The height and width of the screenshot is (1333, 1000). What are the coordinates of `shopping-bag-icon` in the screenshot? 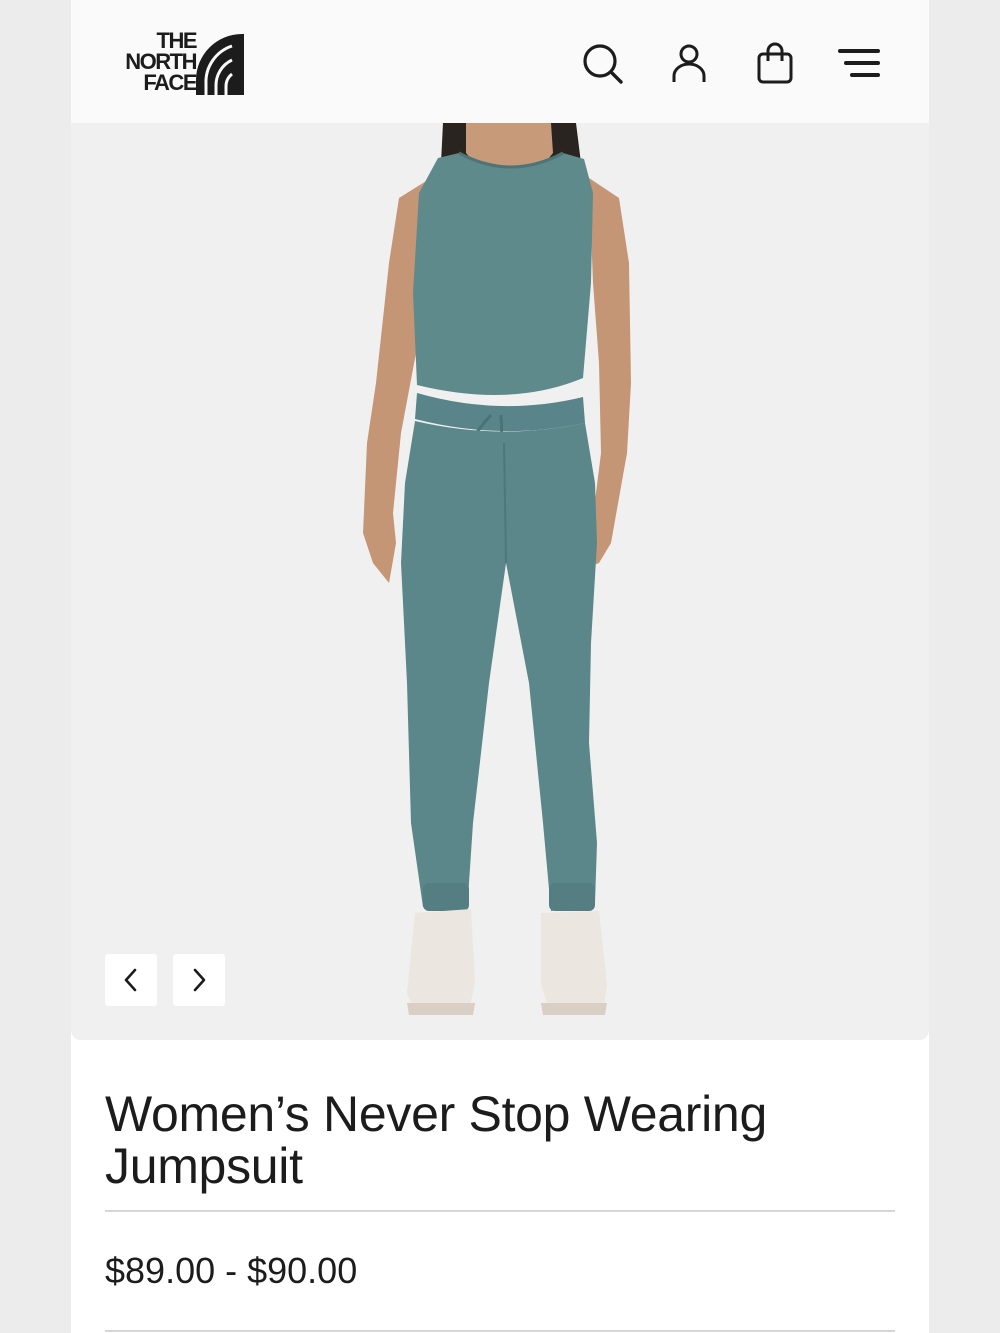 It's located at (775, 63).